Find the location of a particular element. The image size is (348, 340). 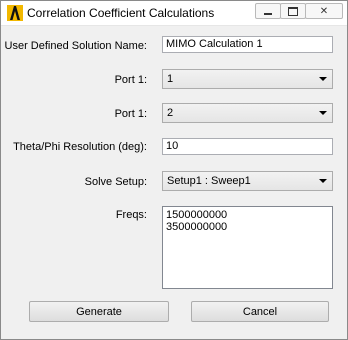

freq-item: 1500000000 is located at coordinates (197, 215).